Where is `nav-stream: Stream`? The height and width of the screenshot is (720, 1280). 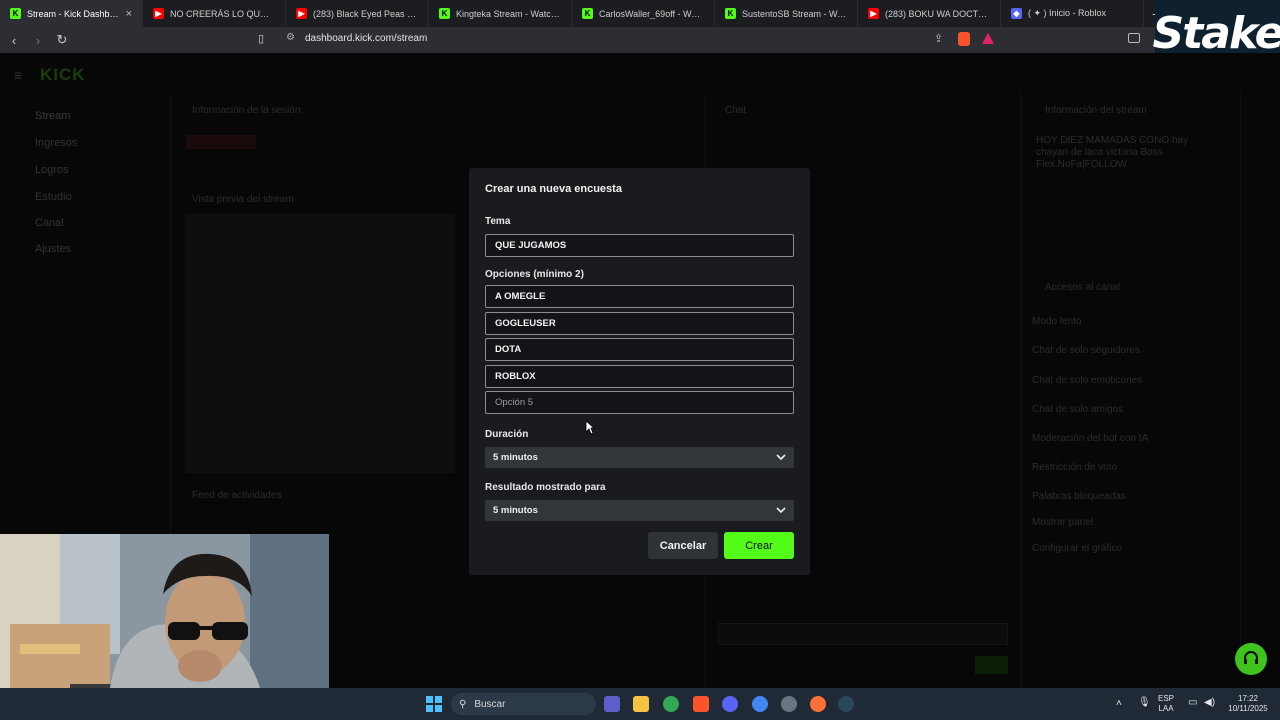 nav-stream: Stream is located at coordinates (52, 116).